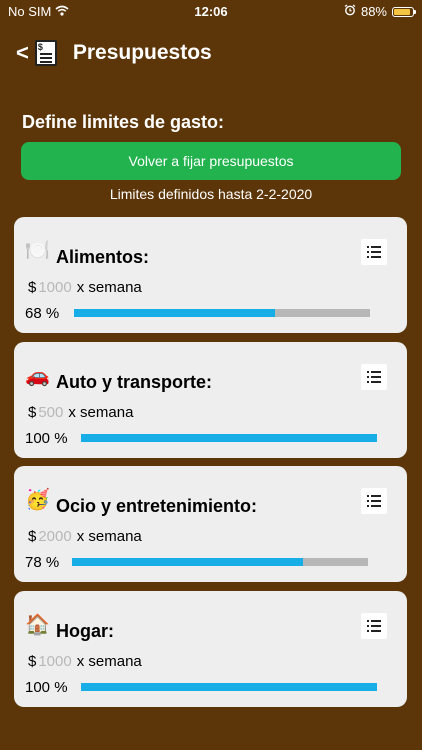  What do you see at coordinates (350, 11) in the screenshot?
I see `alarm-icon` at bounding box center [350, 11].